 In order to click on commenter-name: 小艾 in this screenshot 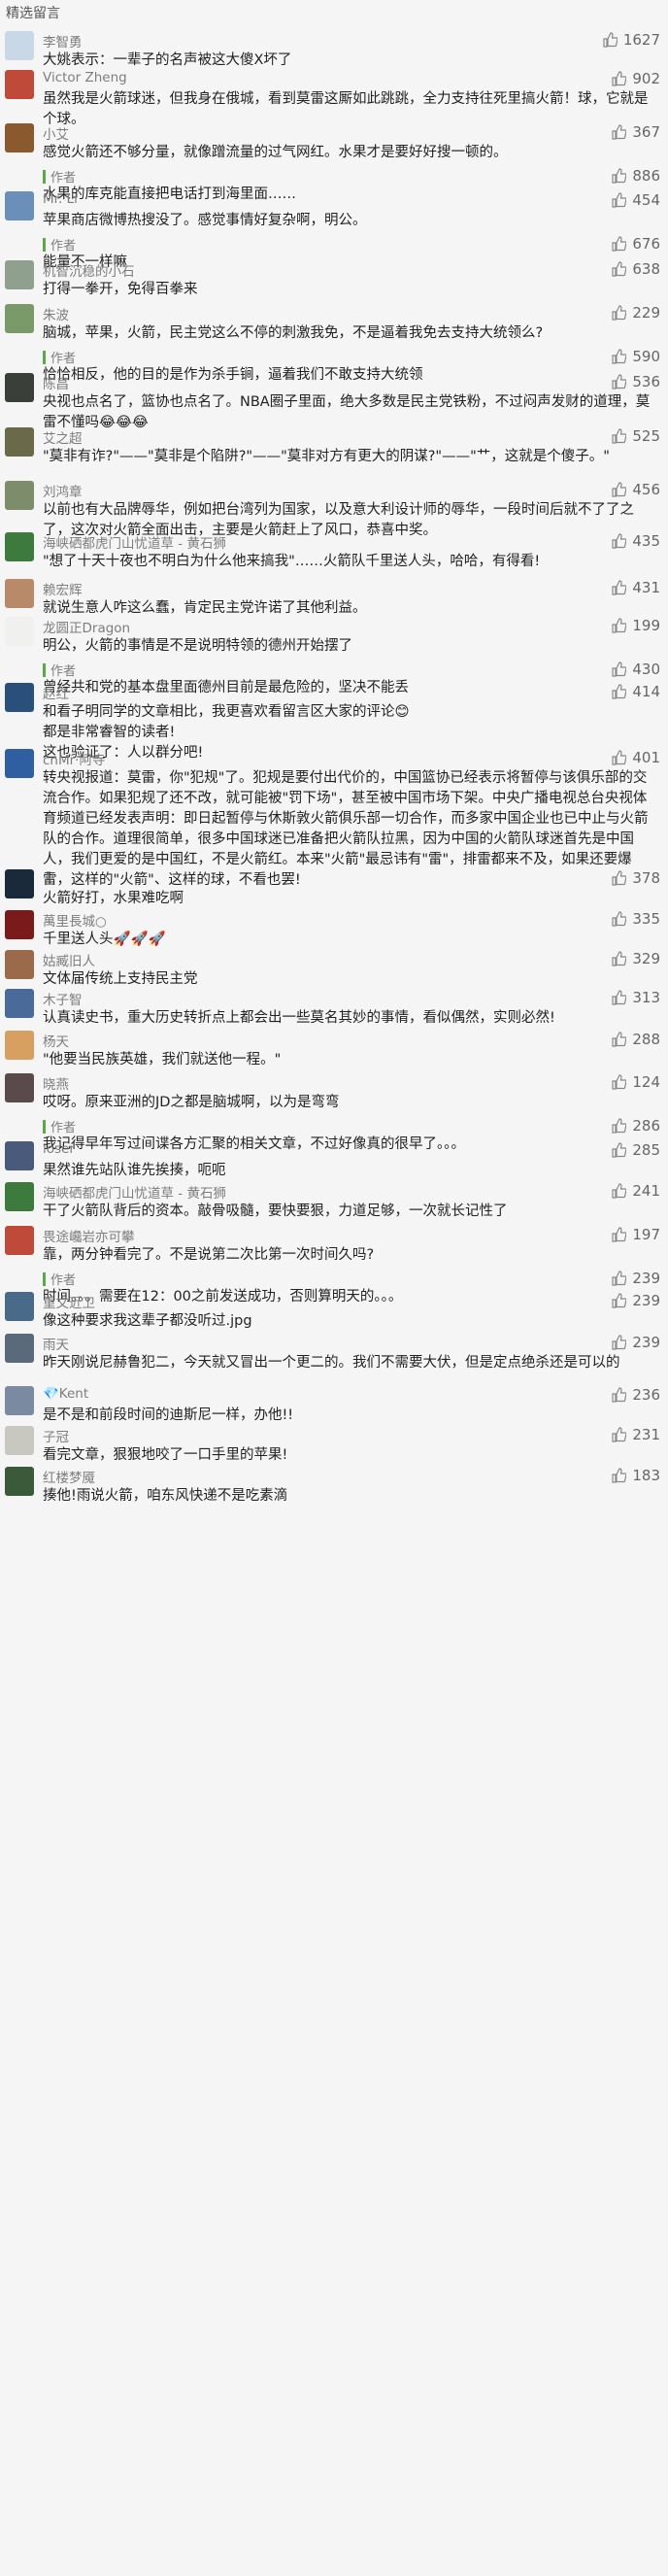, I will do `click(56, 135)`.